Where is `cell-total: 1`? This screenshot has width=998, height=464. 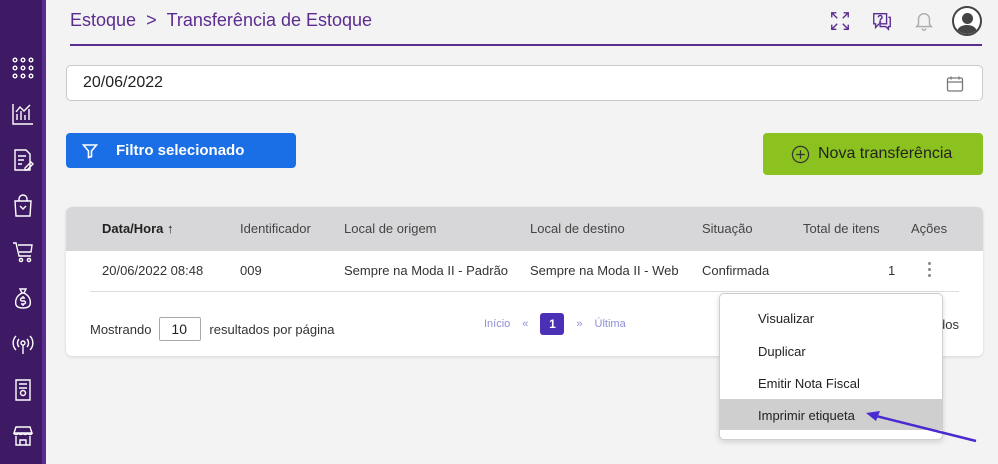 cell-total: 1 is located at coordinates (892, 270).